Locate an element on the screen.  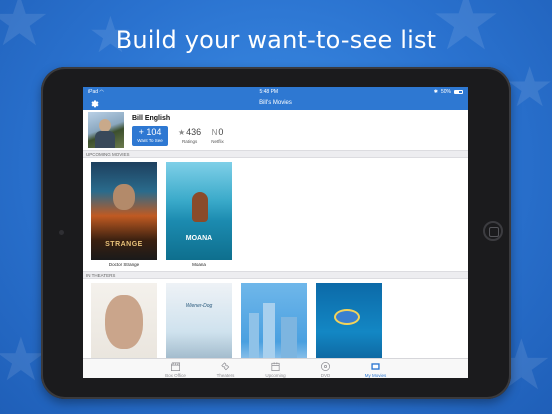
netflix-count: 0 is located at coordinates (221, 131).